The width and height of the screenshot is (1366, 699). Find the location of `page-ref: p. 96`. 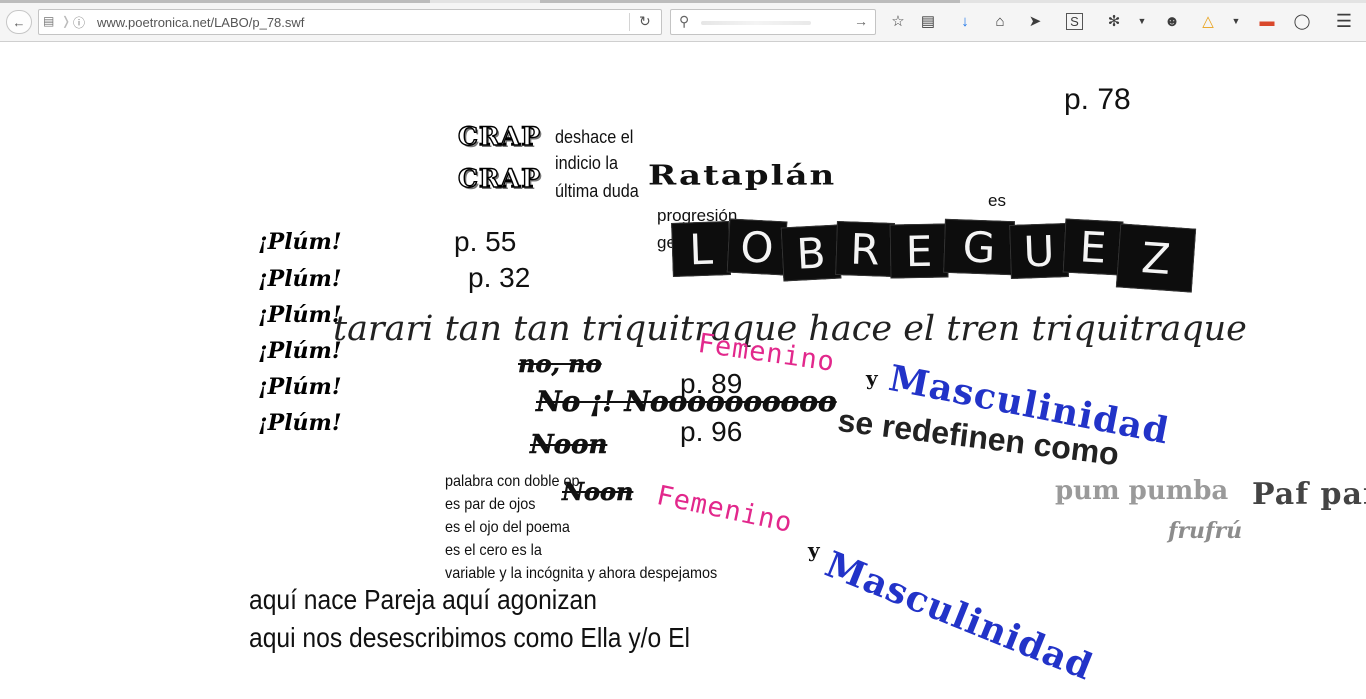

page-ref: p. 96 is located at coordinates (711, 431).